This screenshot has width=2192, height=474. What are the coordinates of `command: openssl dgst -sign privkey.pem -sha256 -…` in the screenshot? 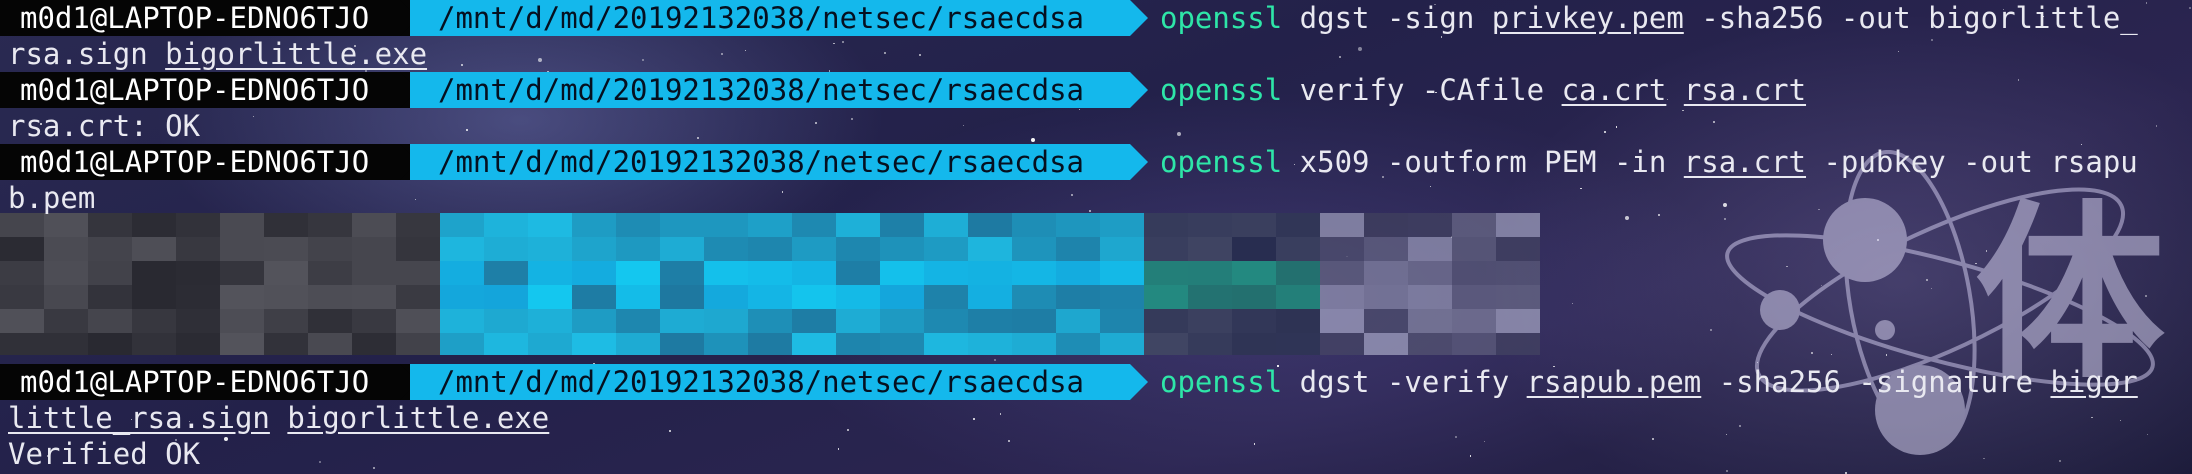 It's located at (1649, 18).